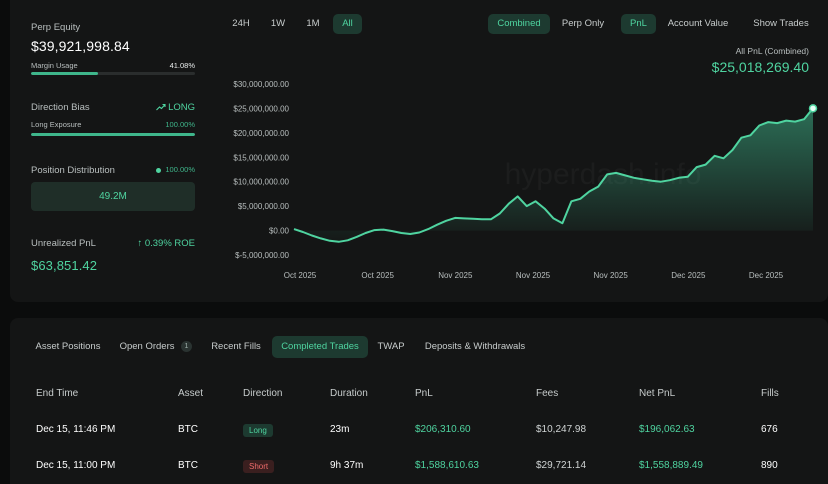  I want to click on long-exposure-bar-fill, so click(113, 134).